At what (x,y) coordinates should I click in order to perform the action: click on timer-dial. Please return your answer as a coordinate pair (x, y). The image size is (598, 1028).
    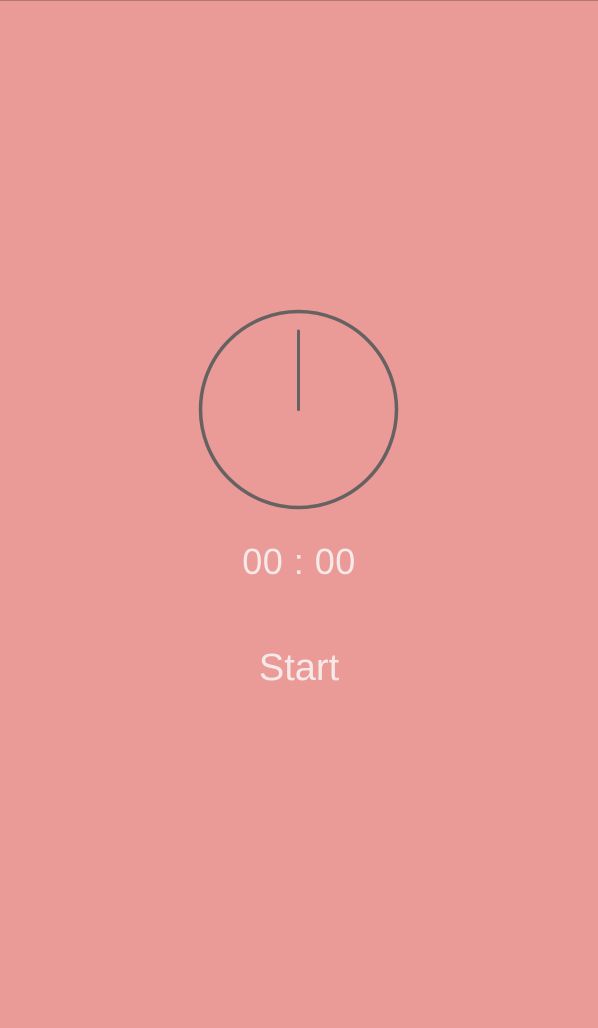
    Looking at the image, I should click on (298, 409).